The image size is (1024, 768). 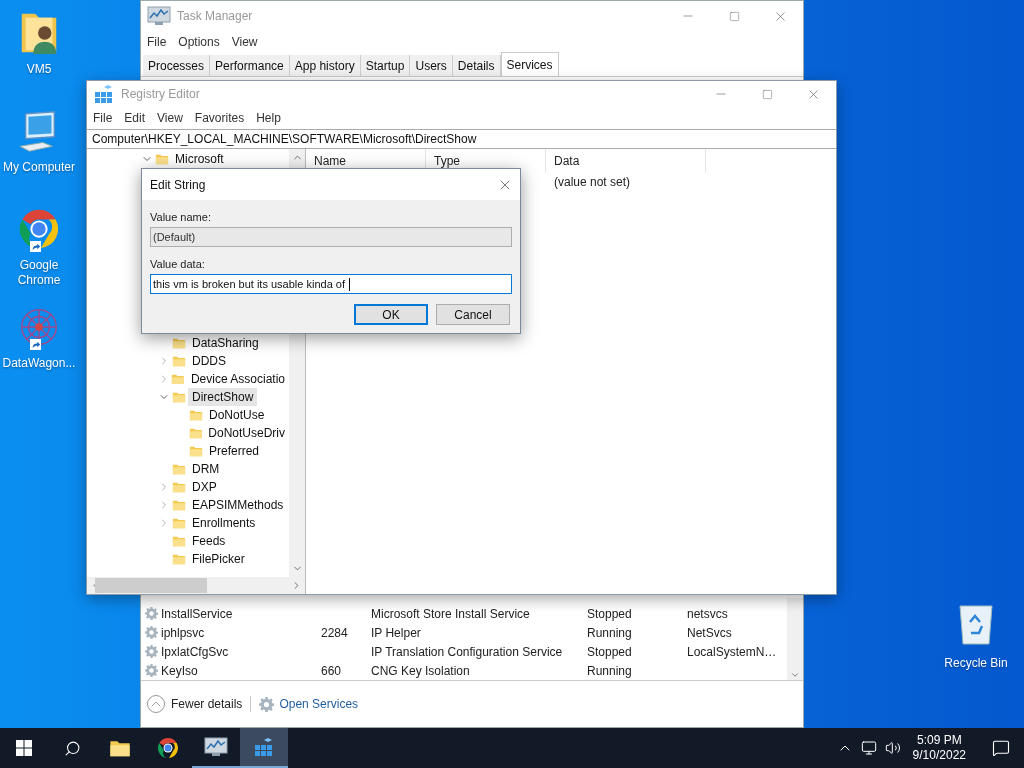 What do you see at coordinates (391, 314) in the screenshot?
I see `ok-button: OK` at bounding box center [391, 314].